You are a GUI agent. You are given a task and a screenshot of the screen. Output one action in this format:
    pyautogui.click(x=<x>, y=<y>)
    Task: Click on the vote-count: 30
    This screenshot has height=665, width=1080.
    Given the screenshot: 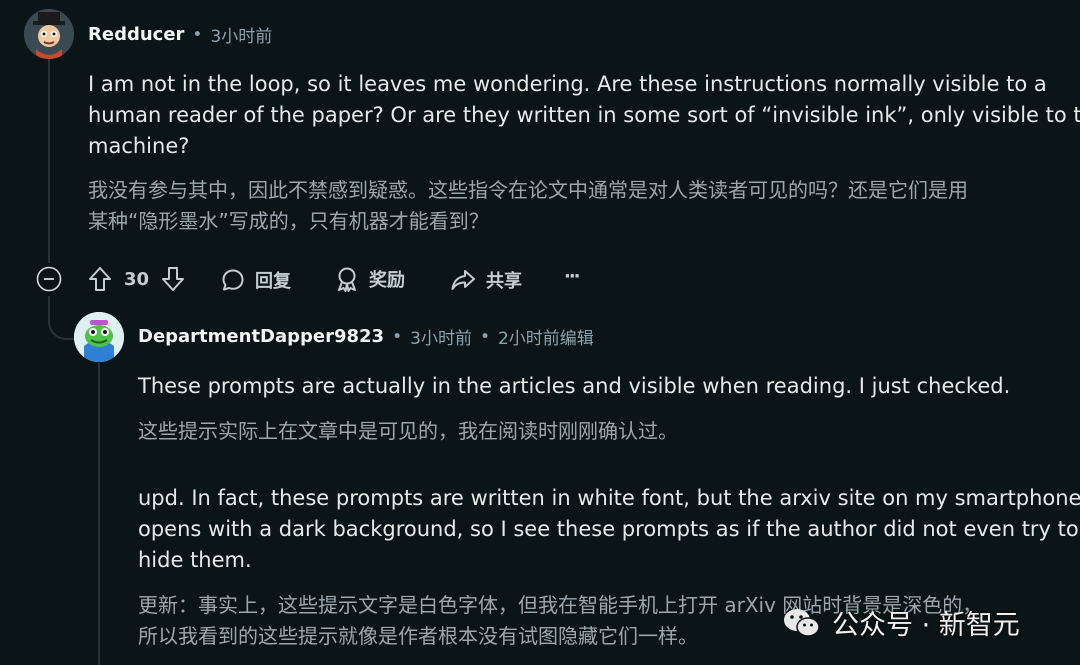 What is the action you would take?
    pyautogui.click(x=137, y=279)
    